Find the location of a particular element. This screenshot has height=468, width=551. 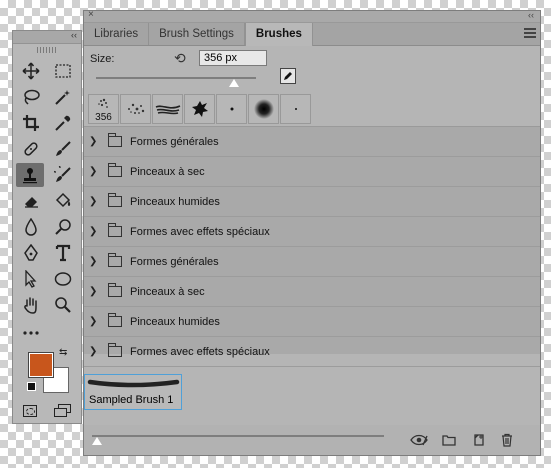

magic-wand-icon is located at coordinates (62, 97).